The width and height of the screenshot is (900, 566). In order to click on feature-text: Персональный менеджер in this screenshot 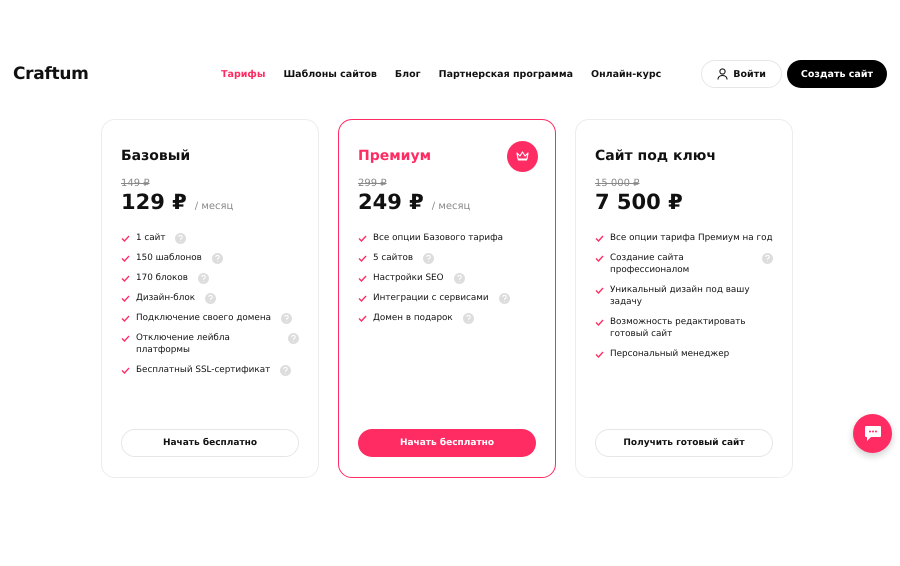, I will do `click(670, 354)`.